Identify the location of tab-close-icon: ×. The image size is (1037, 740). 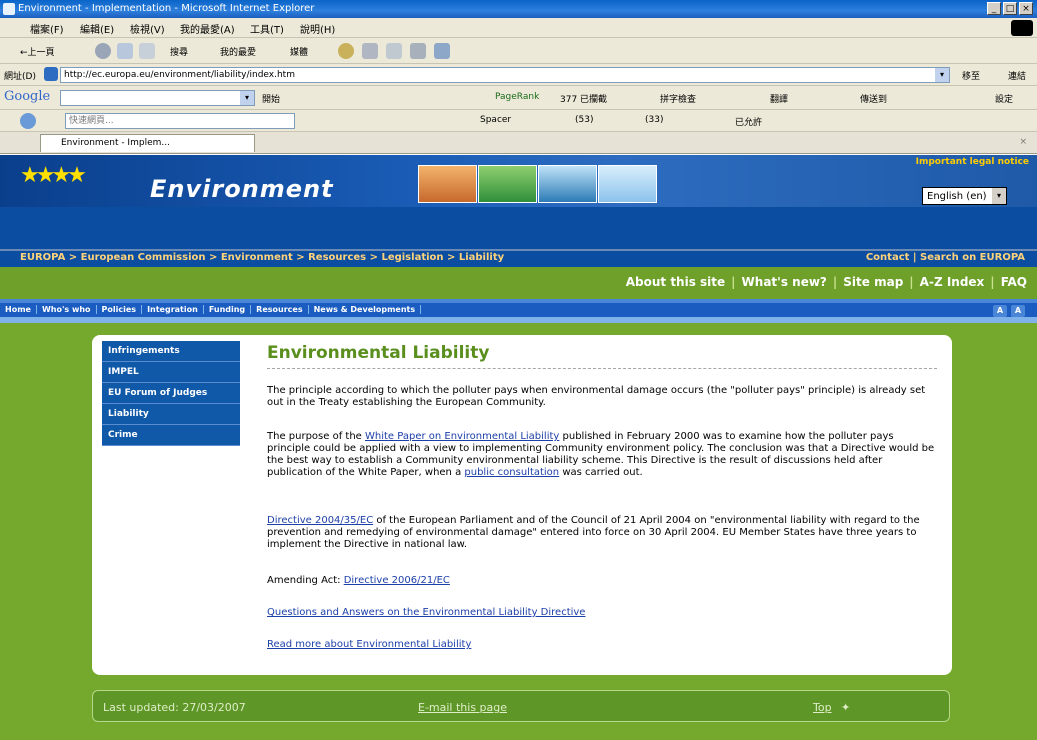
(1023, 142).